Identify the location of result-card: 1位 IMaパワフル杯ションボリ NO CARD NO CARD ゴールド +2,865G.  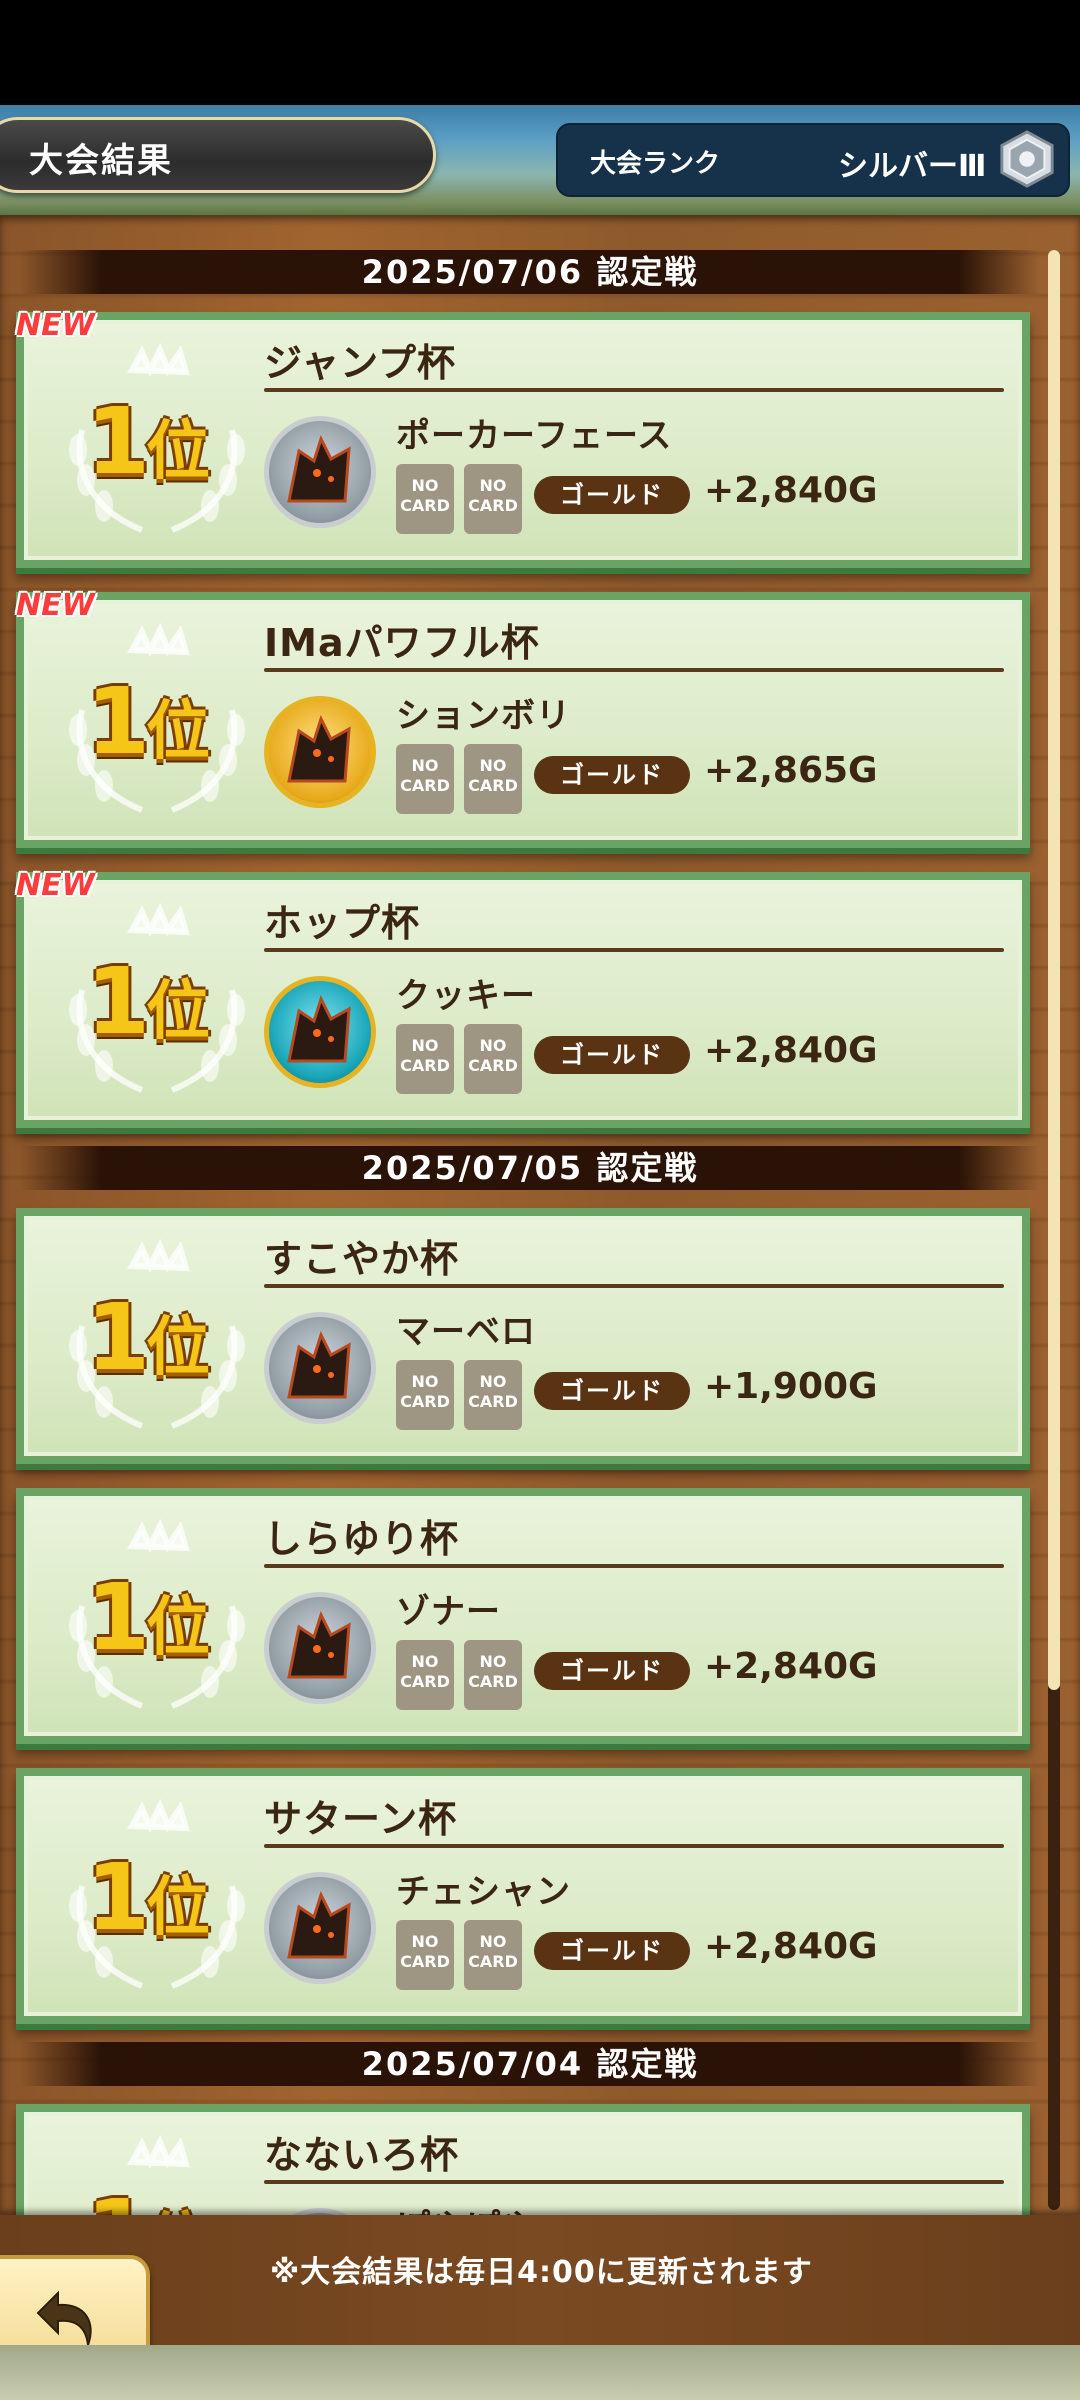
(523, 720).